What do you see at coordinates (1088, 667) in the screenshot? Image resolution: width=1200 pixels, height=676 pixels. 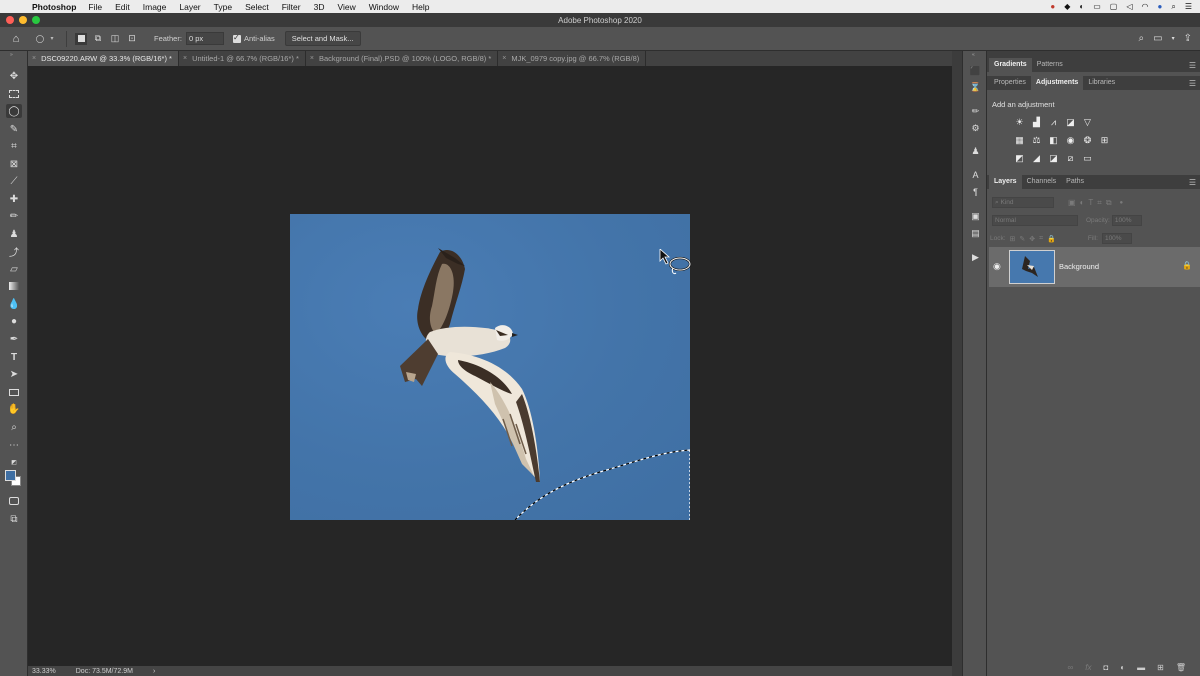 I see `layer-style-fx-icon: fx` at bounding box center [1088, 667].